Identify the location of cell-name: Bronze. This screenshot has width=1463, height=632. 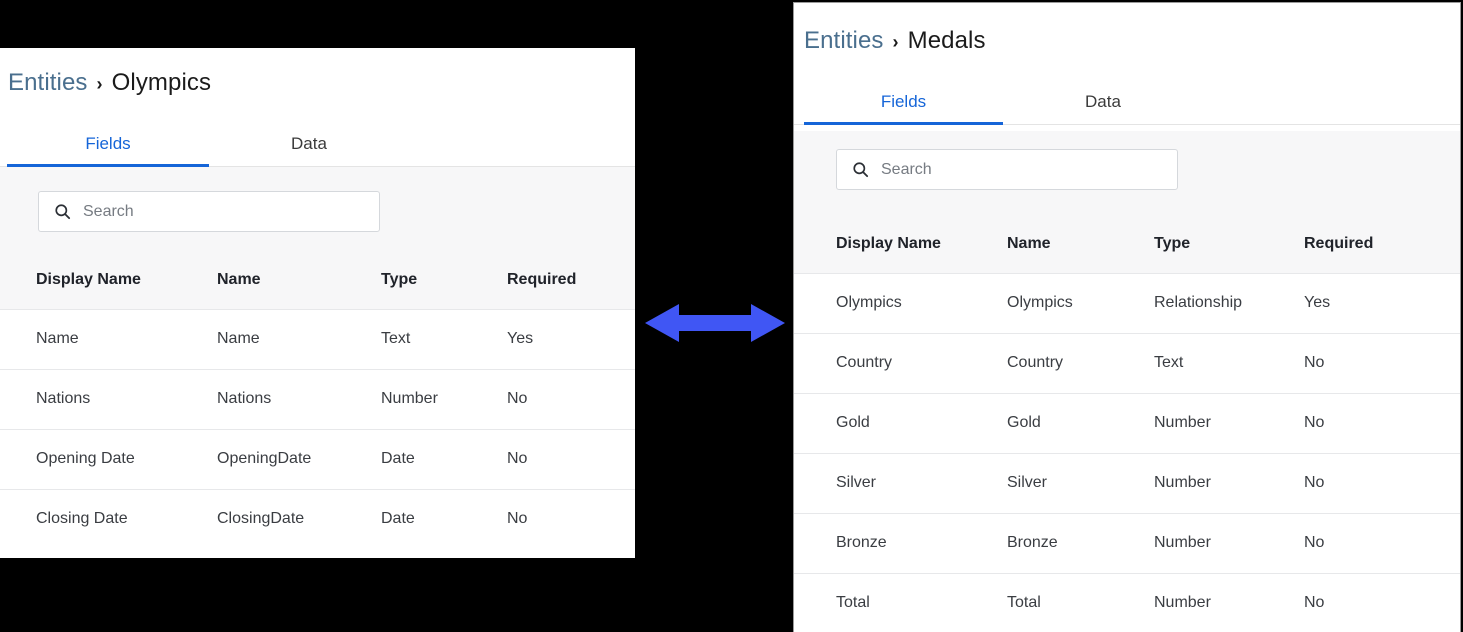
(1080, 542).